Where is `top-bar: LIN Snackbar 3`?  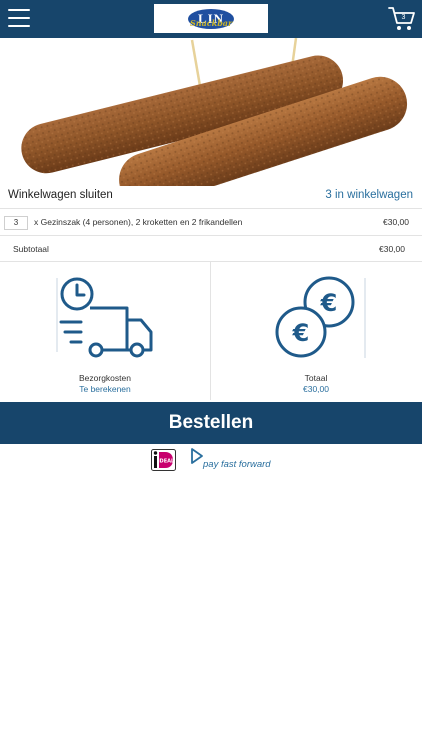
top-bar: LIN Snackbar 3 is located at coordinates (211, 19).